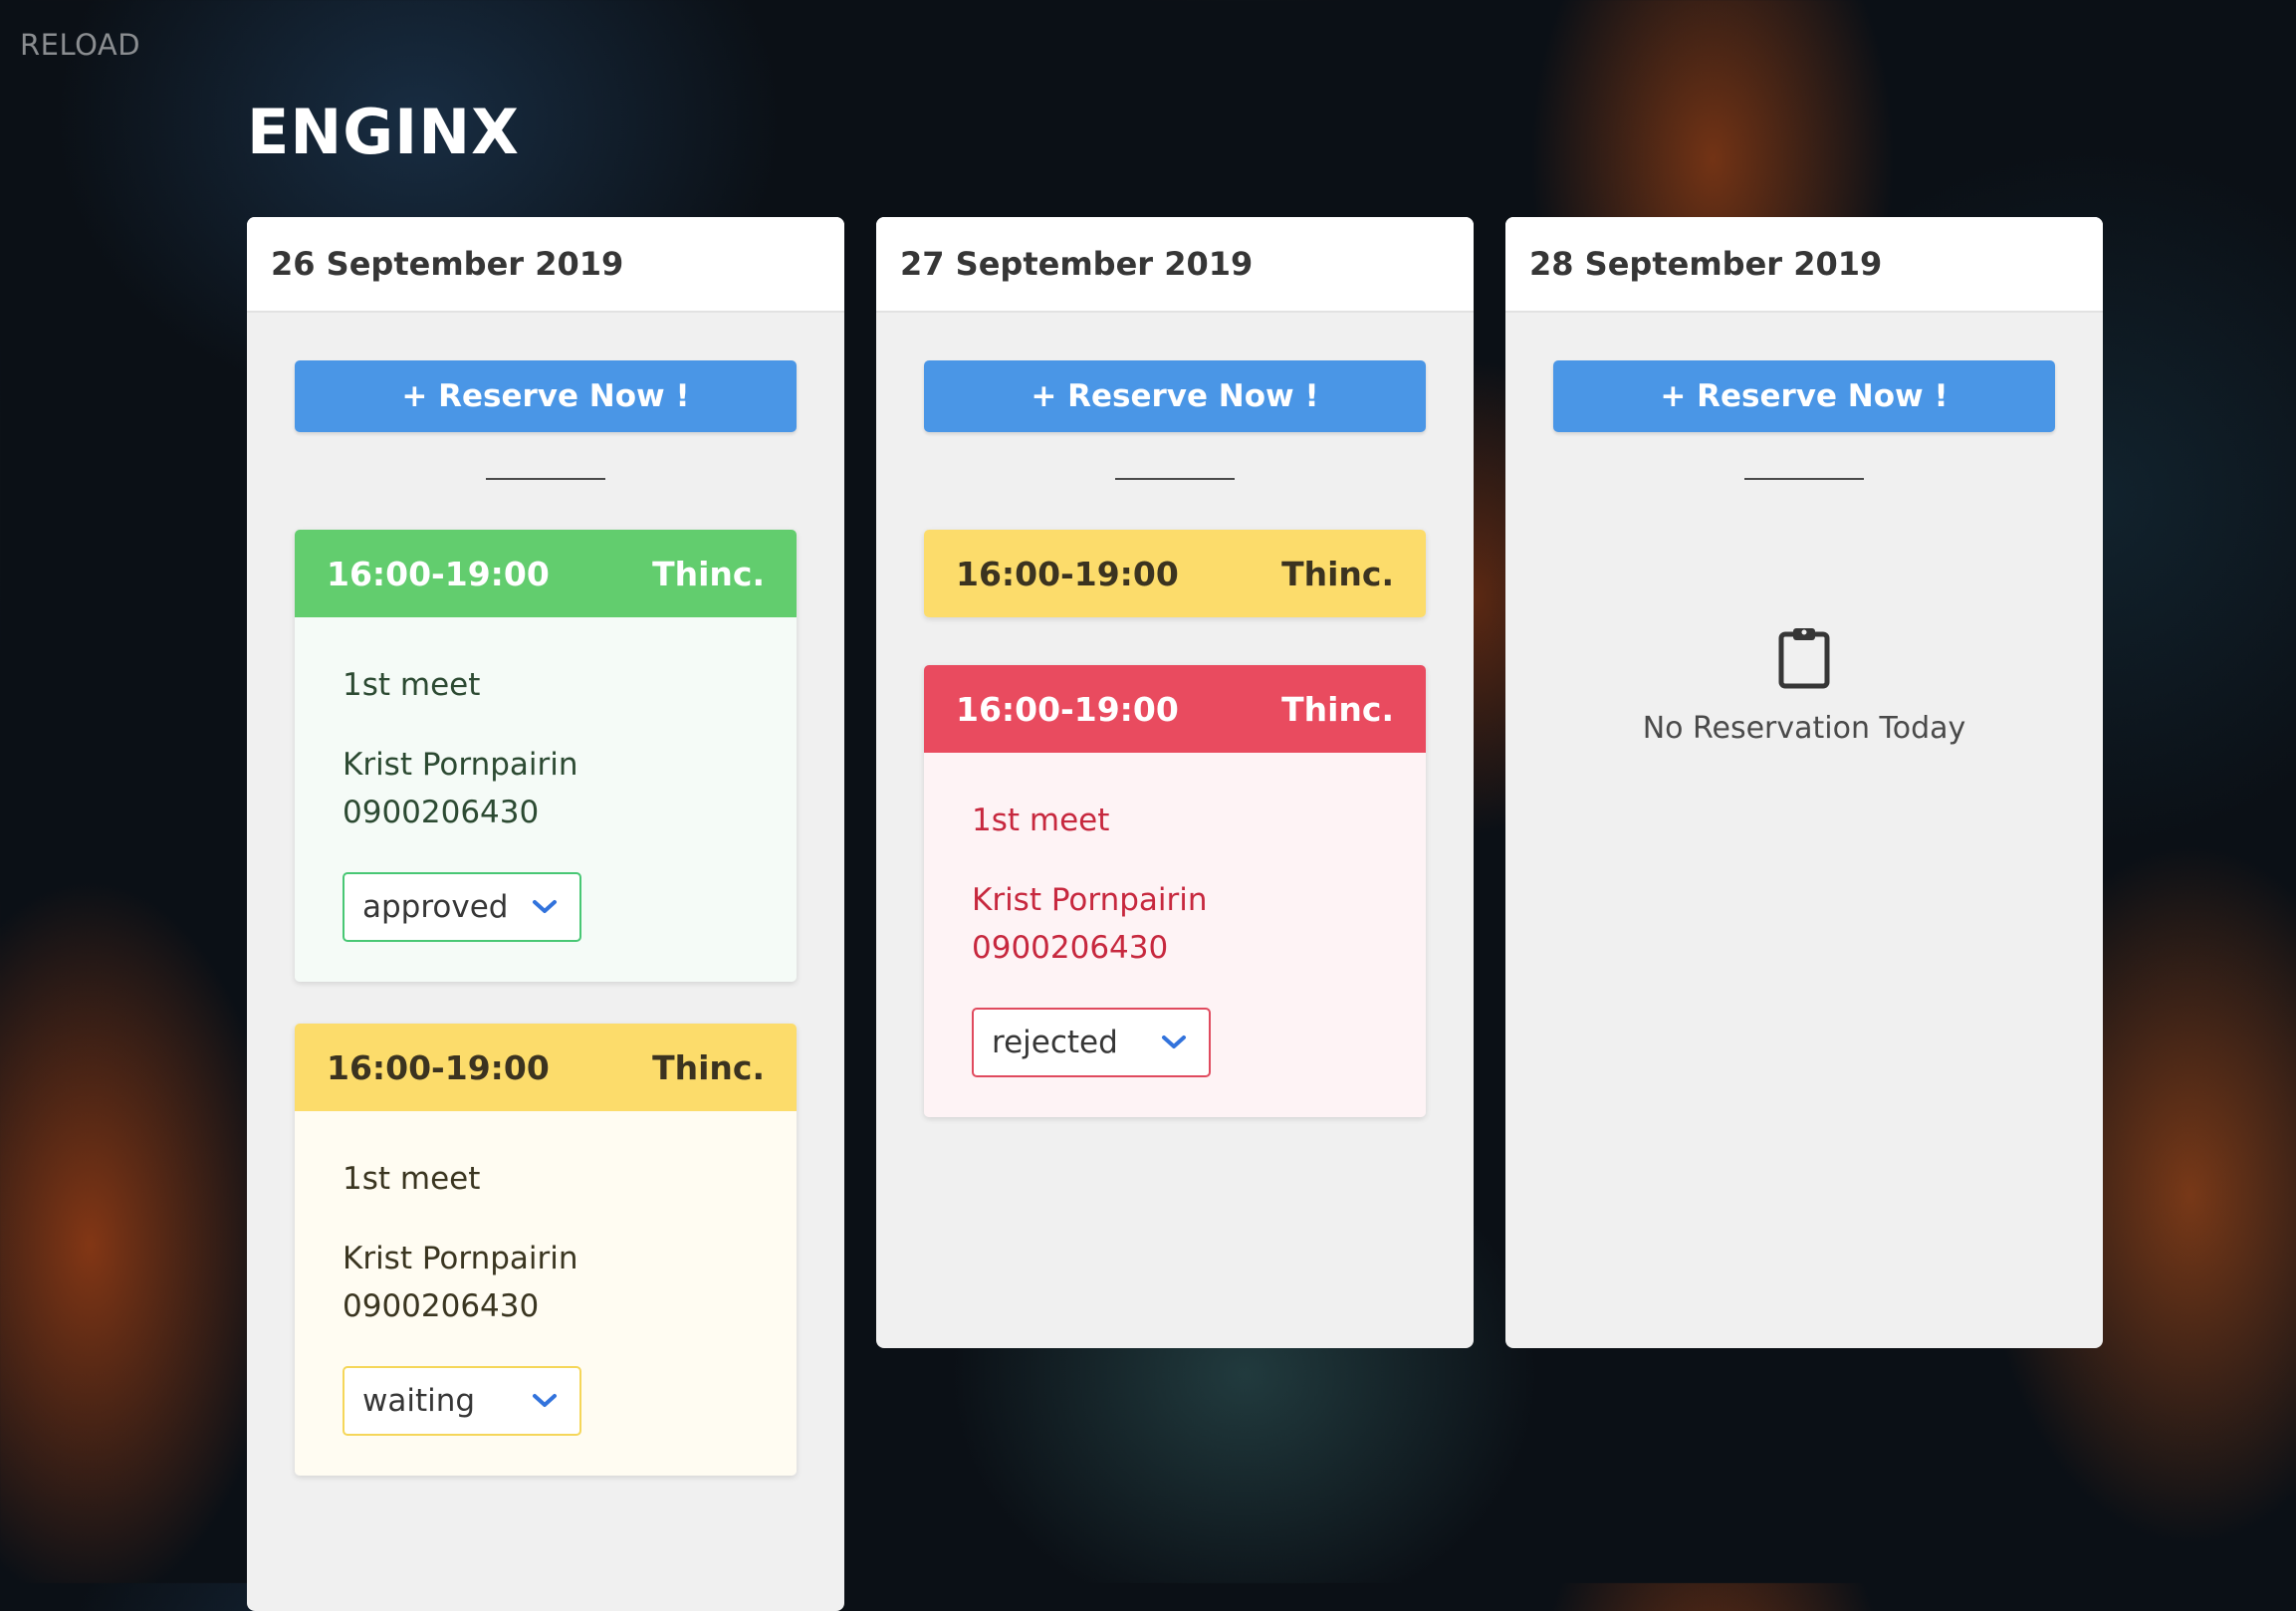 This screenshot has width=2296, height=1611. I want to click on status-select: waiting, so click(462, 1401).